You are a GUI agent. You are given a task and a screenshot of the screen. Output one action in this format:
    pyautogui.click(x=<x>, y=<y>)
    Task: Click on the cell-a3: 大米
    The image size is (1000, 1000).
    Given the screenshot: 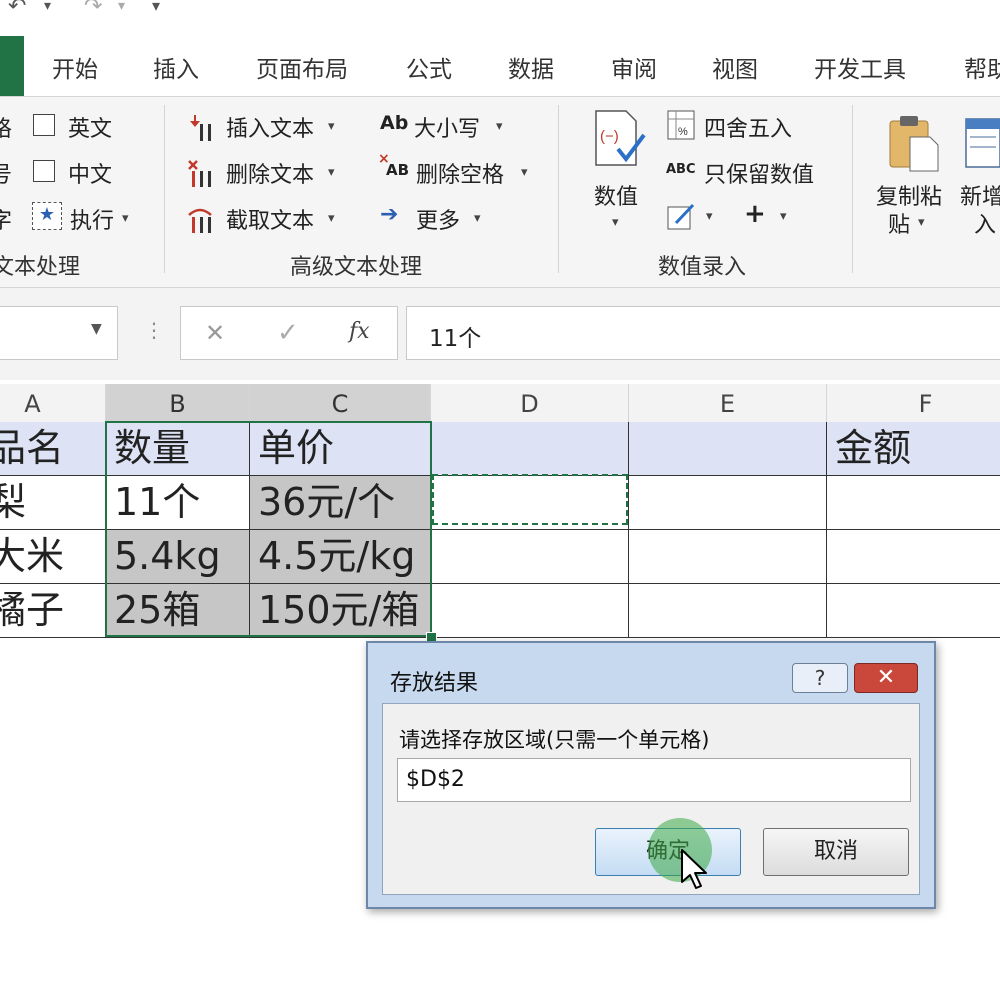 What is the action you would take?
    pyautogui.click(x=53, y=557)
    